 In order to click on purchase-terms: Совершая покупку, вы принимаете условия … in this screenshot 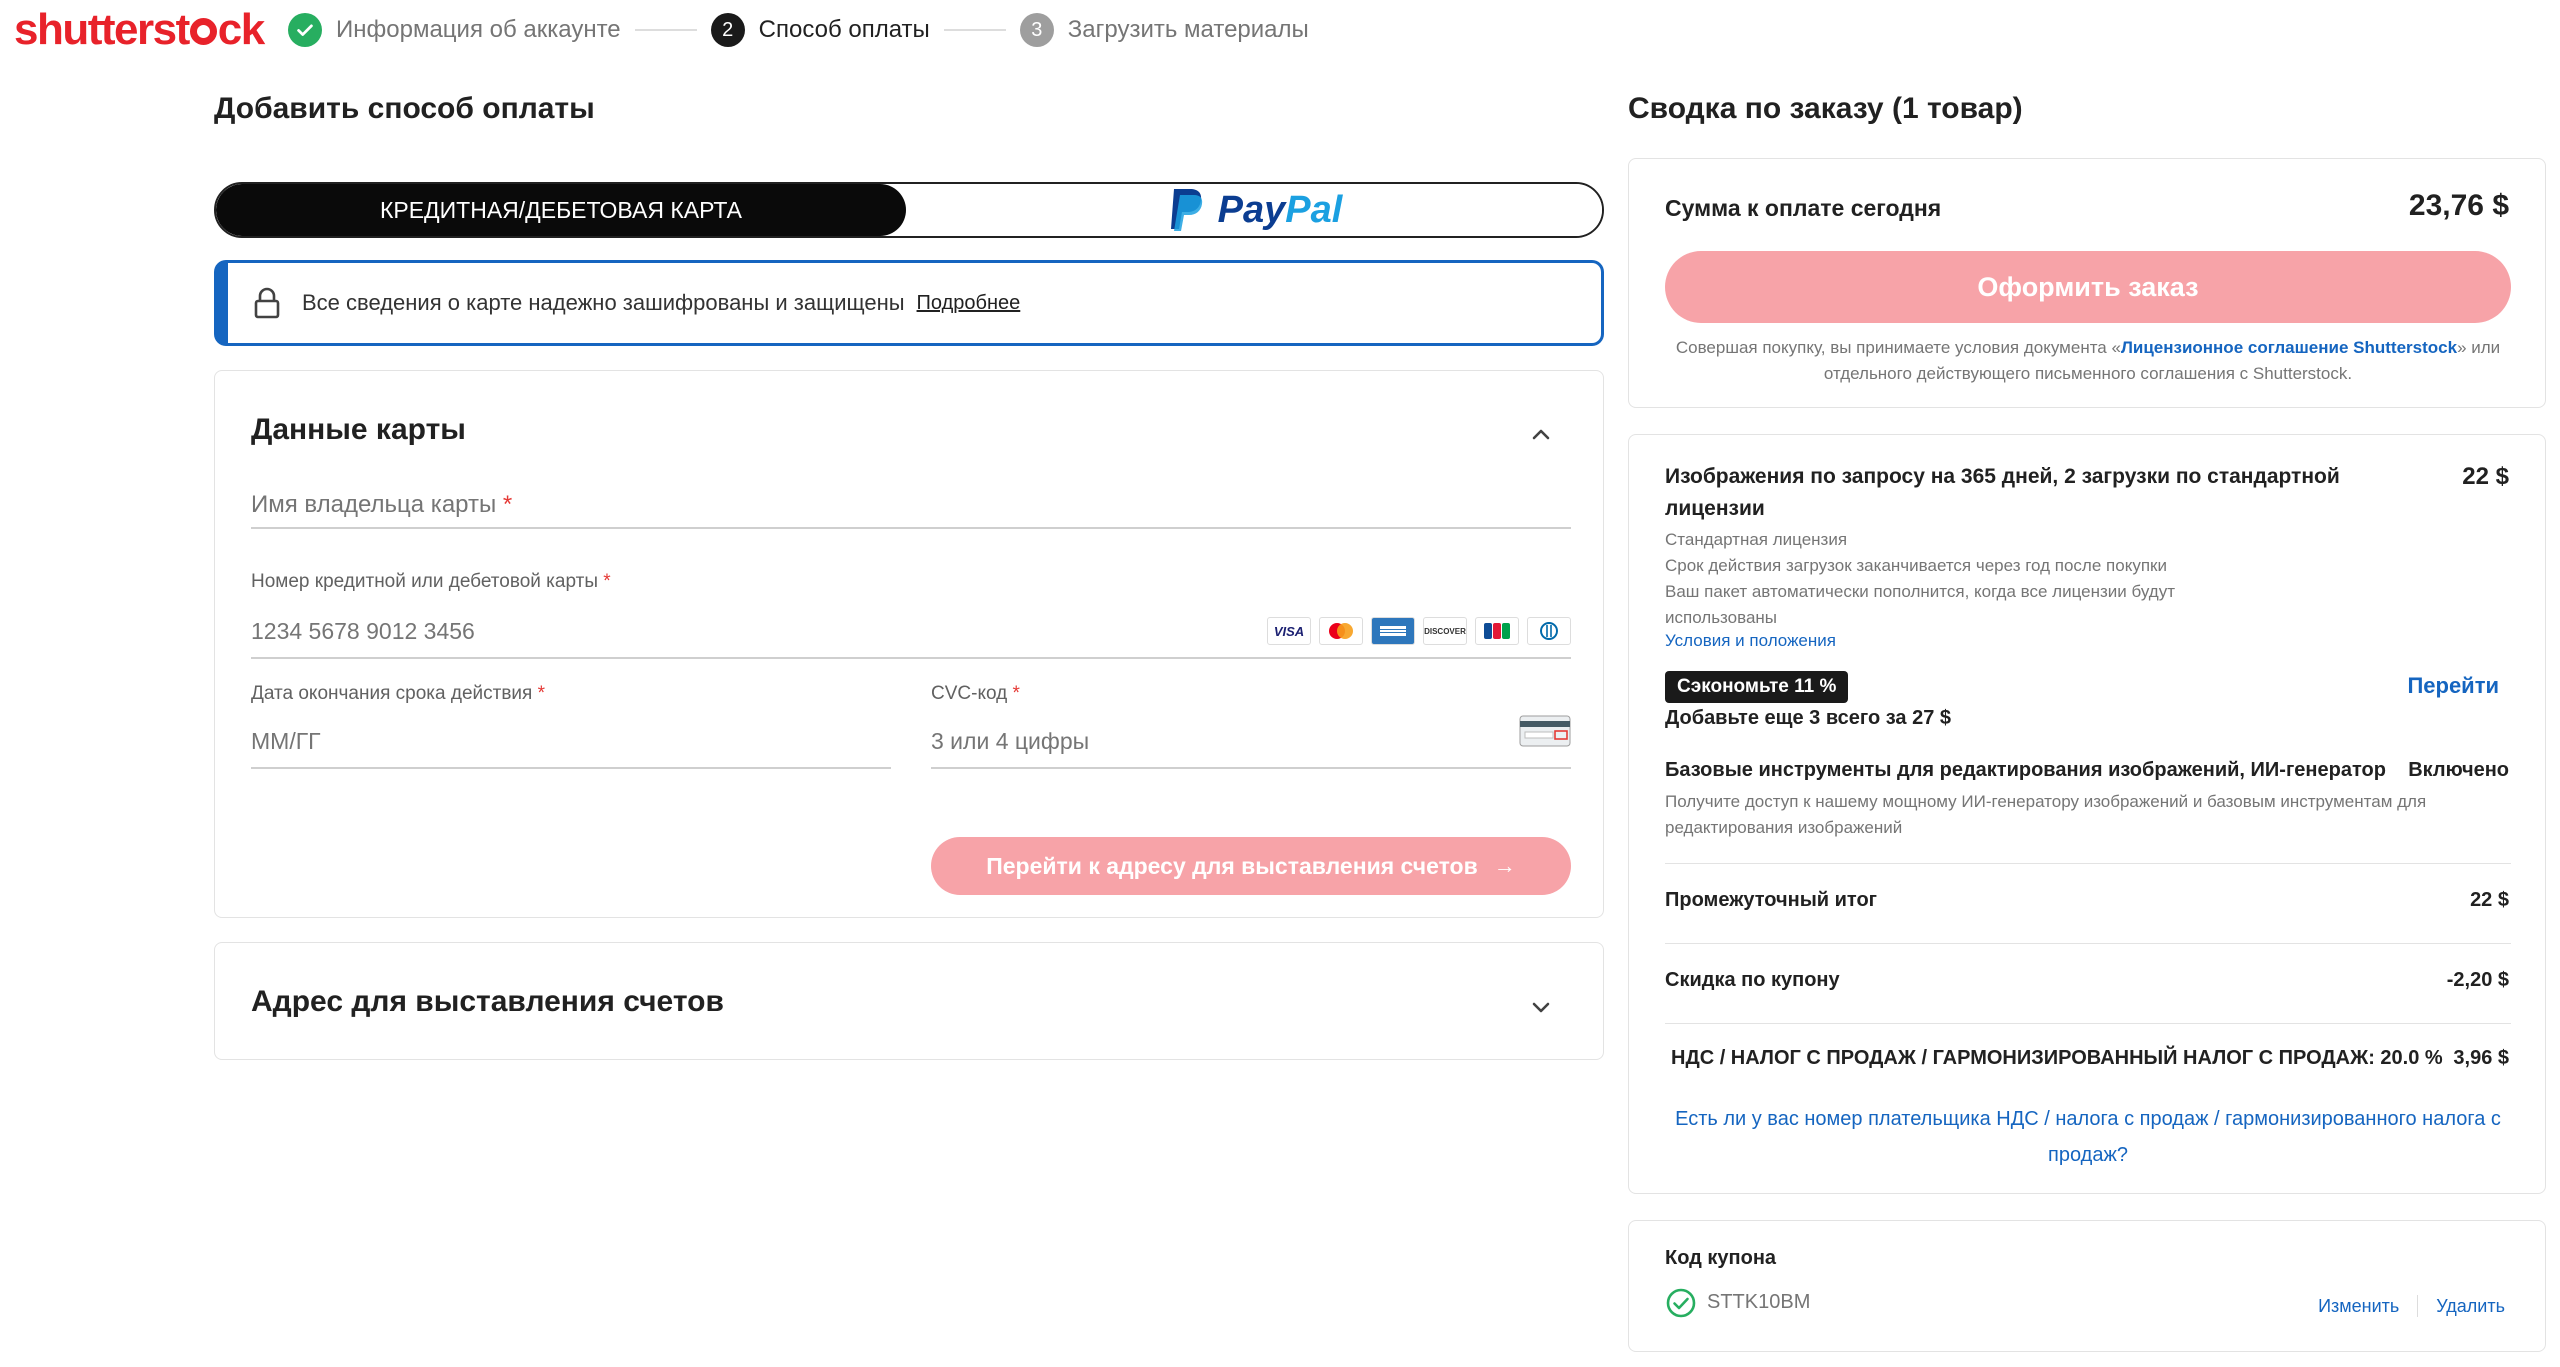, I will do `click(2088, 361)`.